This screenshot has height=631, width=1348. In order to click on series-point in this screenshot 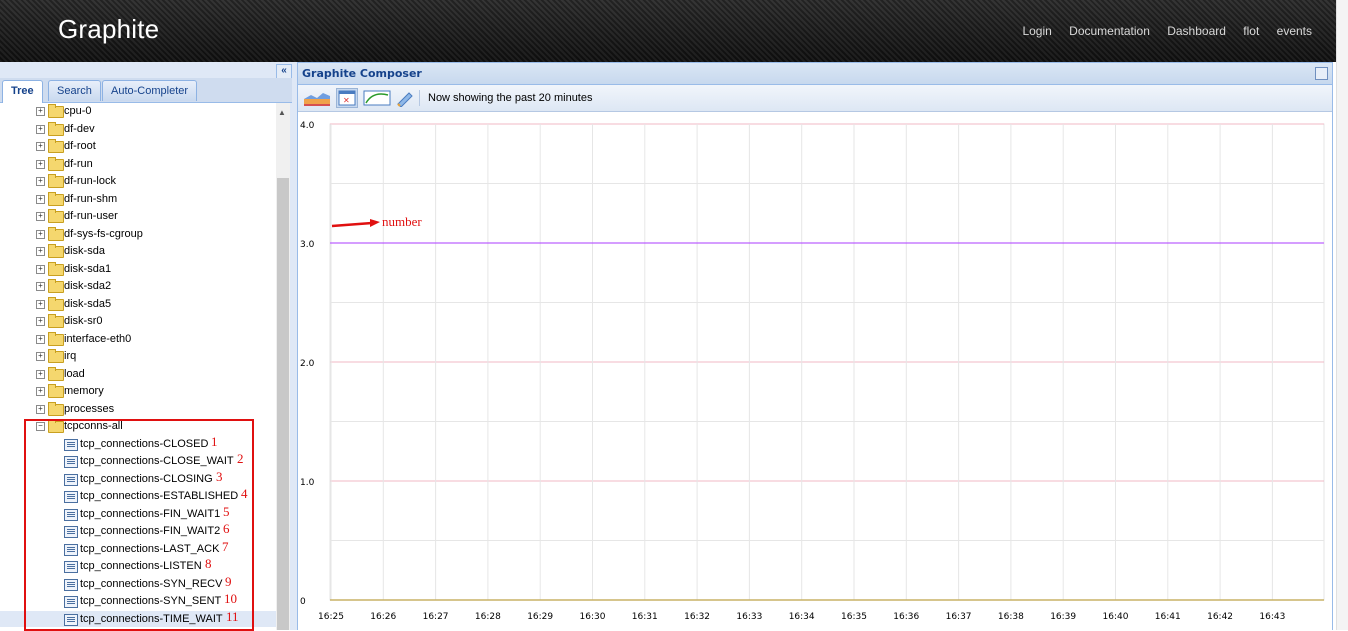, I will do `click(1115, 243)`.